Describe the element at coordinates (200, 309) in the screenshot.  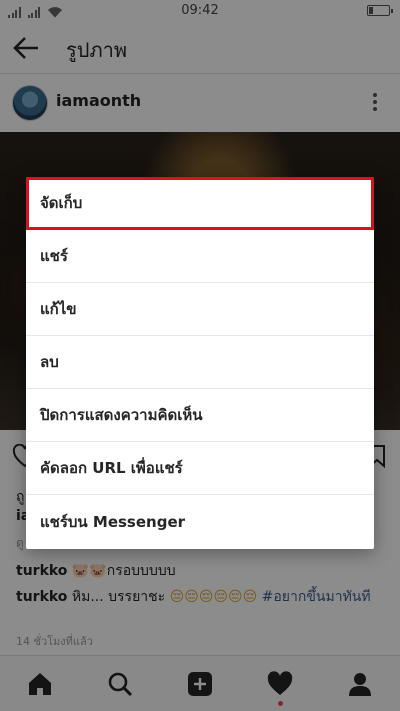
I see `menu-item-edit: แก้ไข` at that location.